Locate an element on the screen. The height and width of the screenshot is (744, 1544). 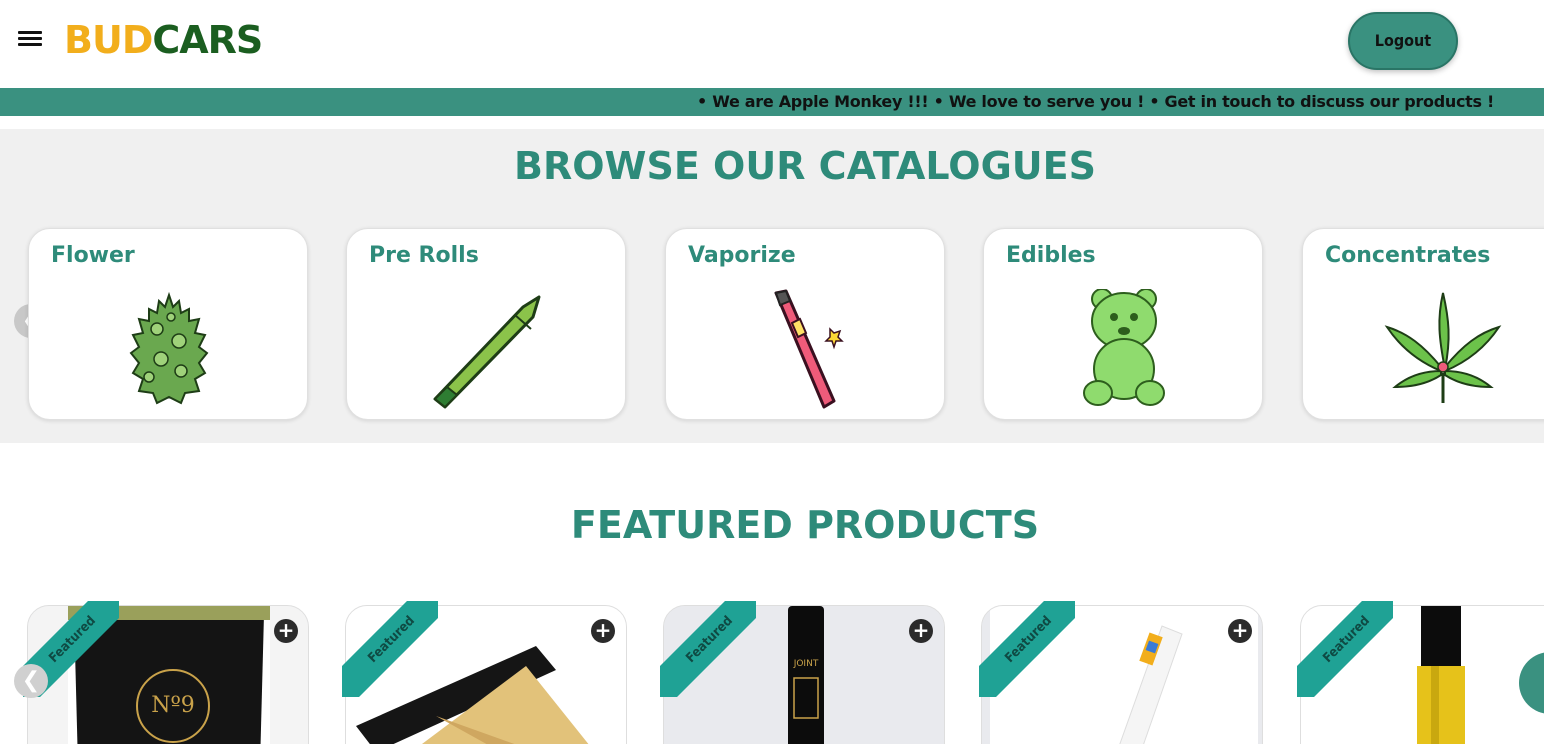
site-logo: BUDCARS is located at coordinates (163, 40).